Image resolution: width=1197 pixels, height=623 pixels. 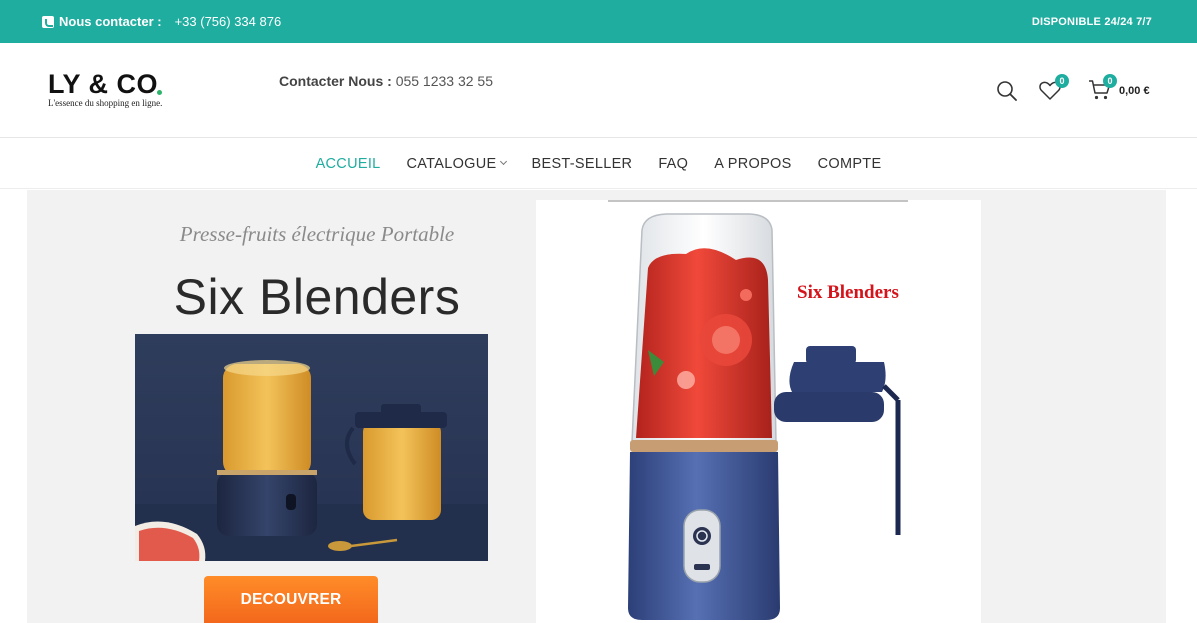 I want to click on logo-text: LY & CO, so click(x=103, y=84).